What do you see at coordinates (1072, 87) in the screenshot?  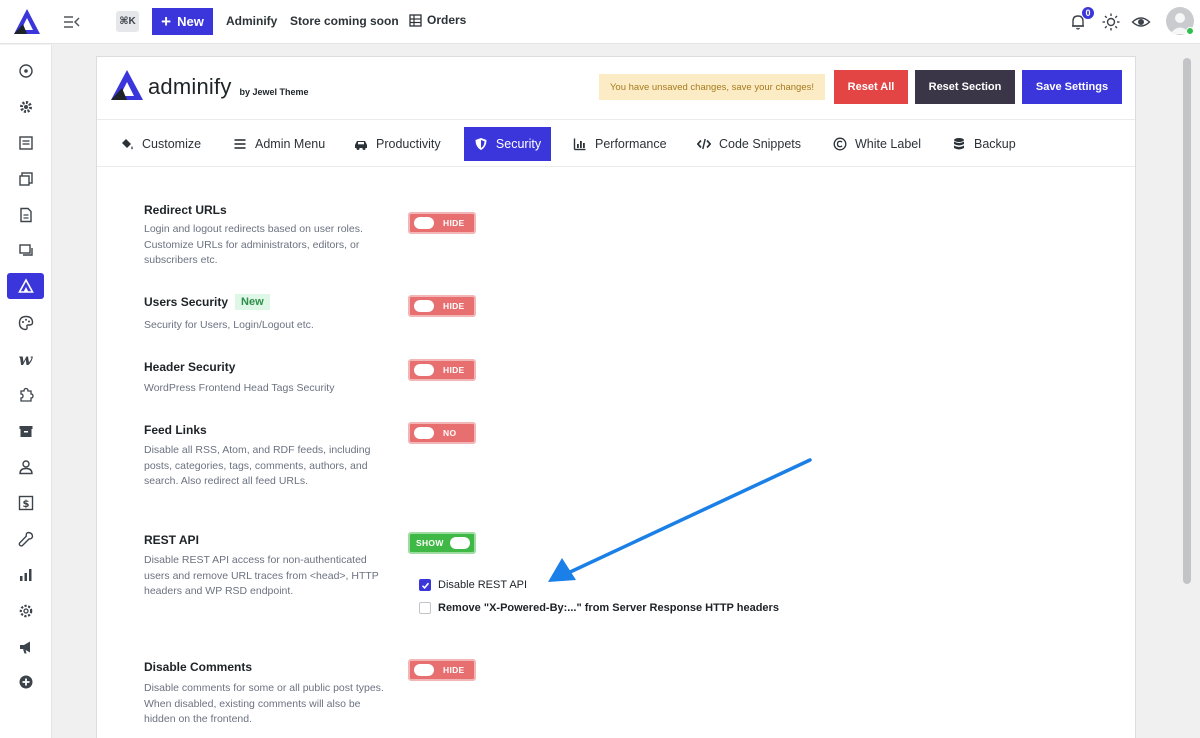 I see `save-settings-button: Save Settings` at bounding box center [1072, 87].